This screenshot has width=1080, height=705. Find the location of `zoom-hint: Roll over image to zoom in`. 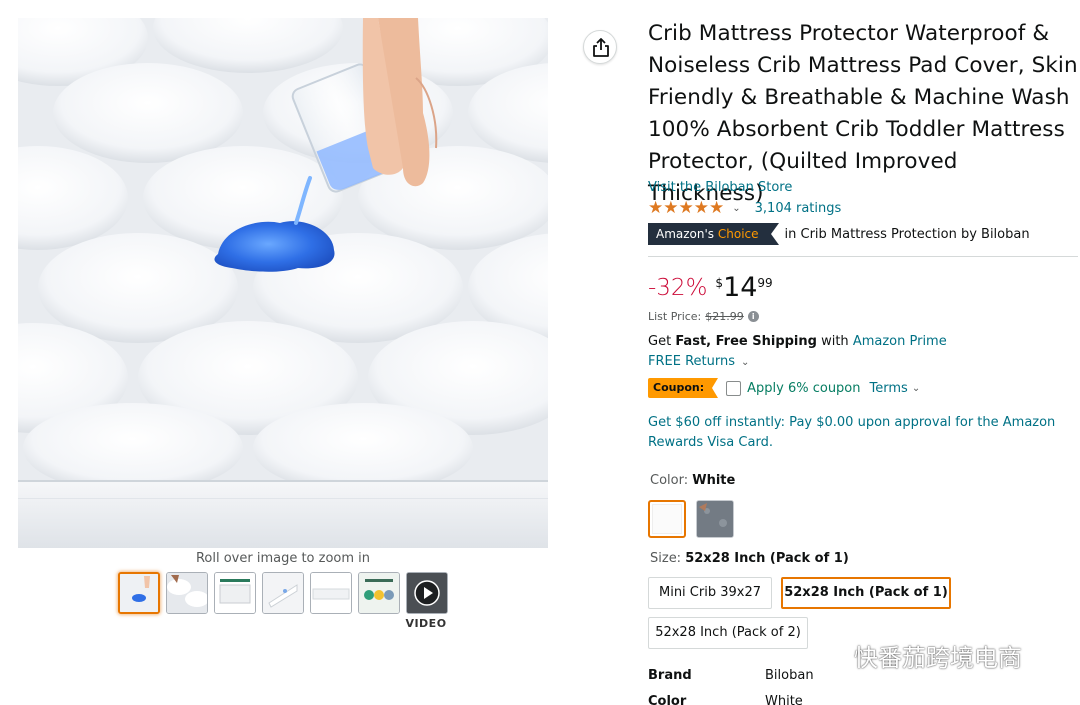

zoom-hint: Roll over image to zoom in is located at coordinates (283, 558).